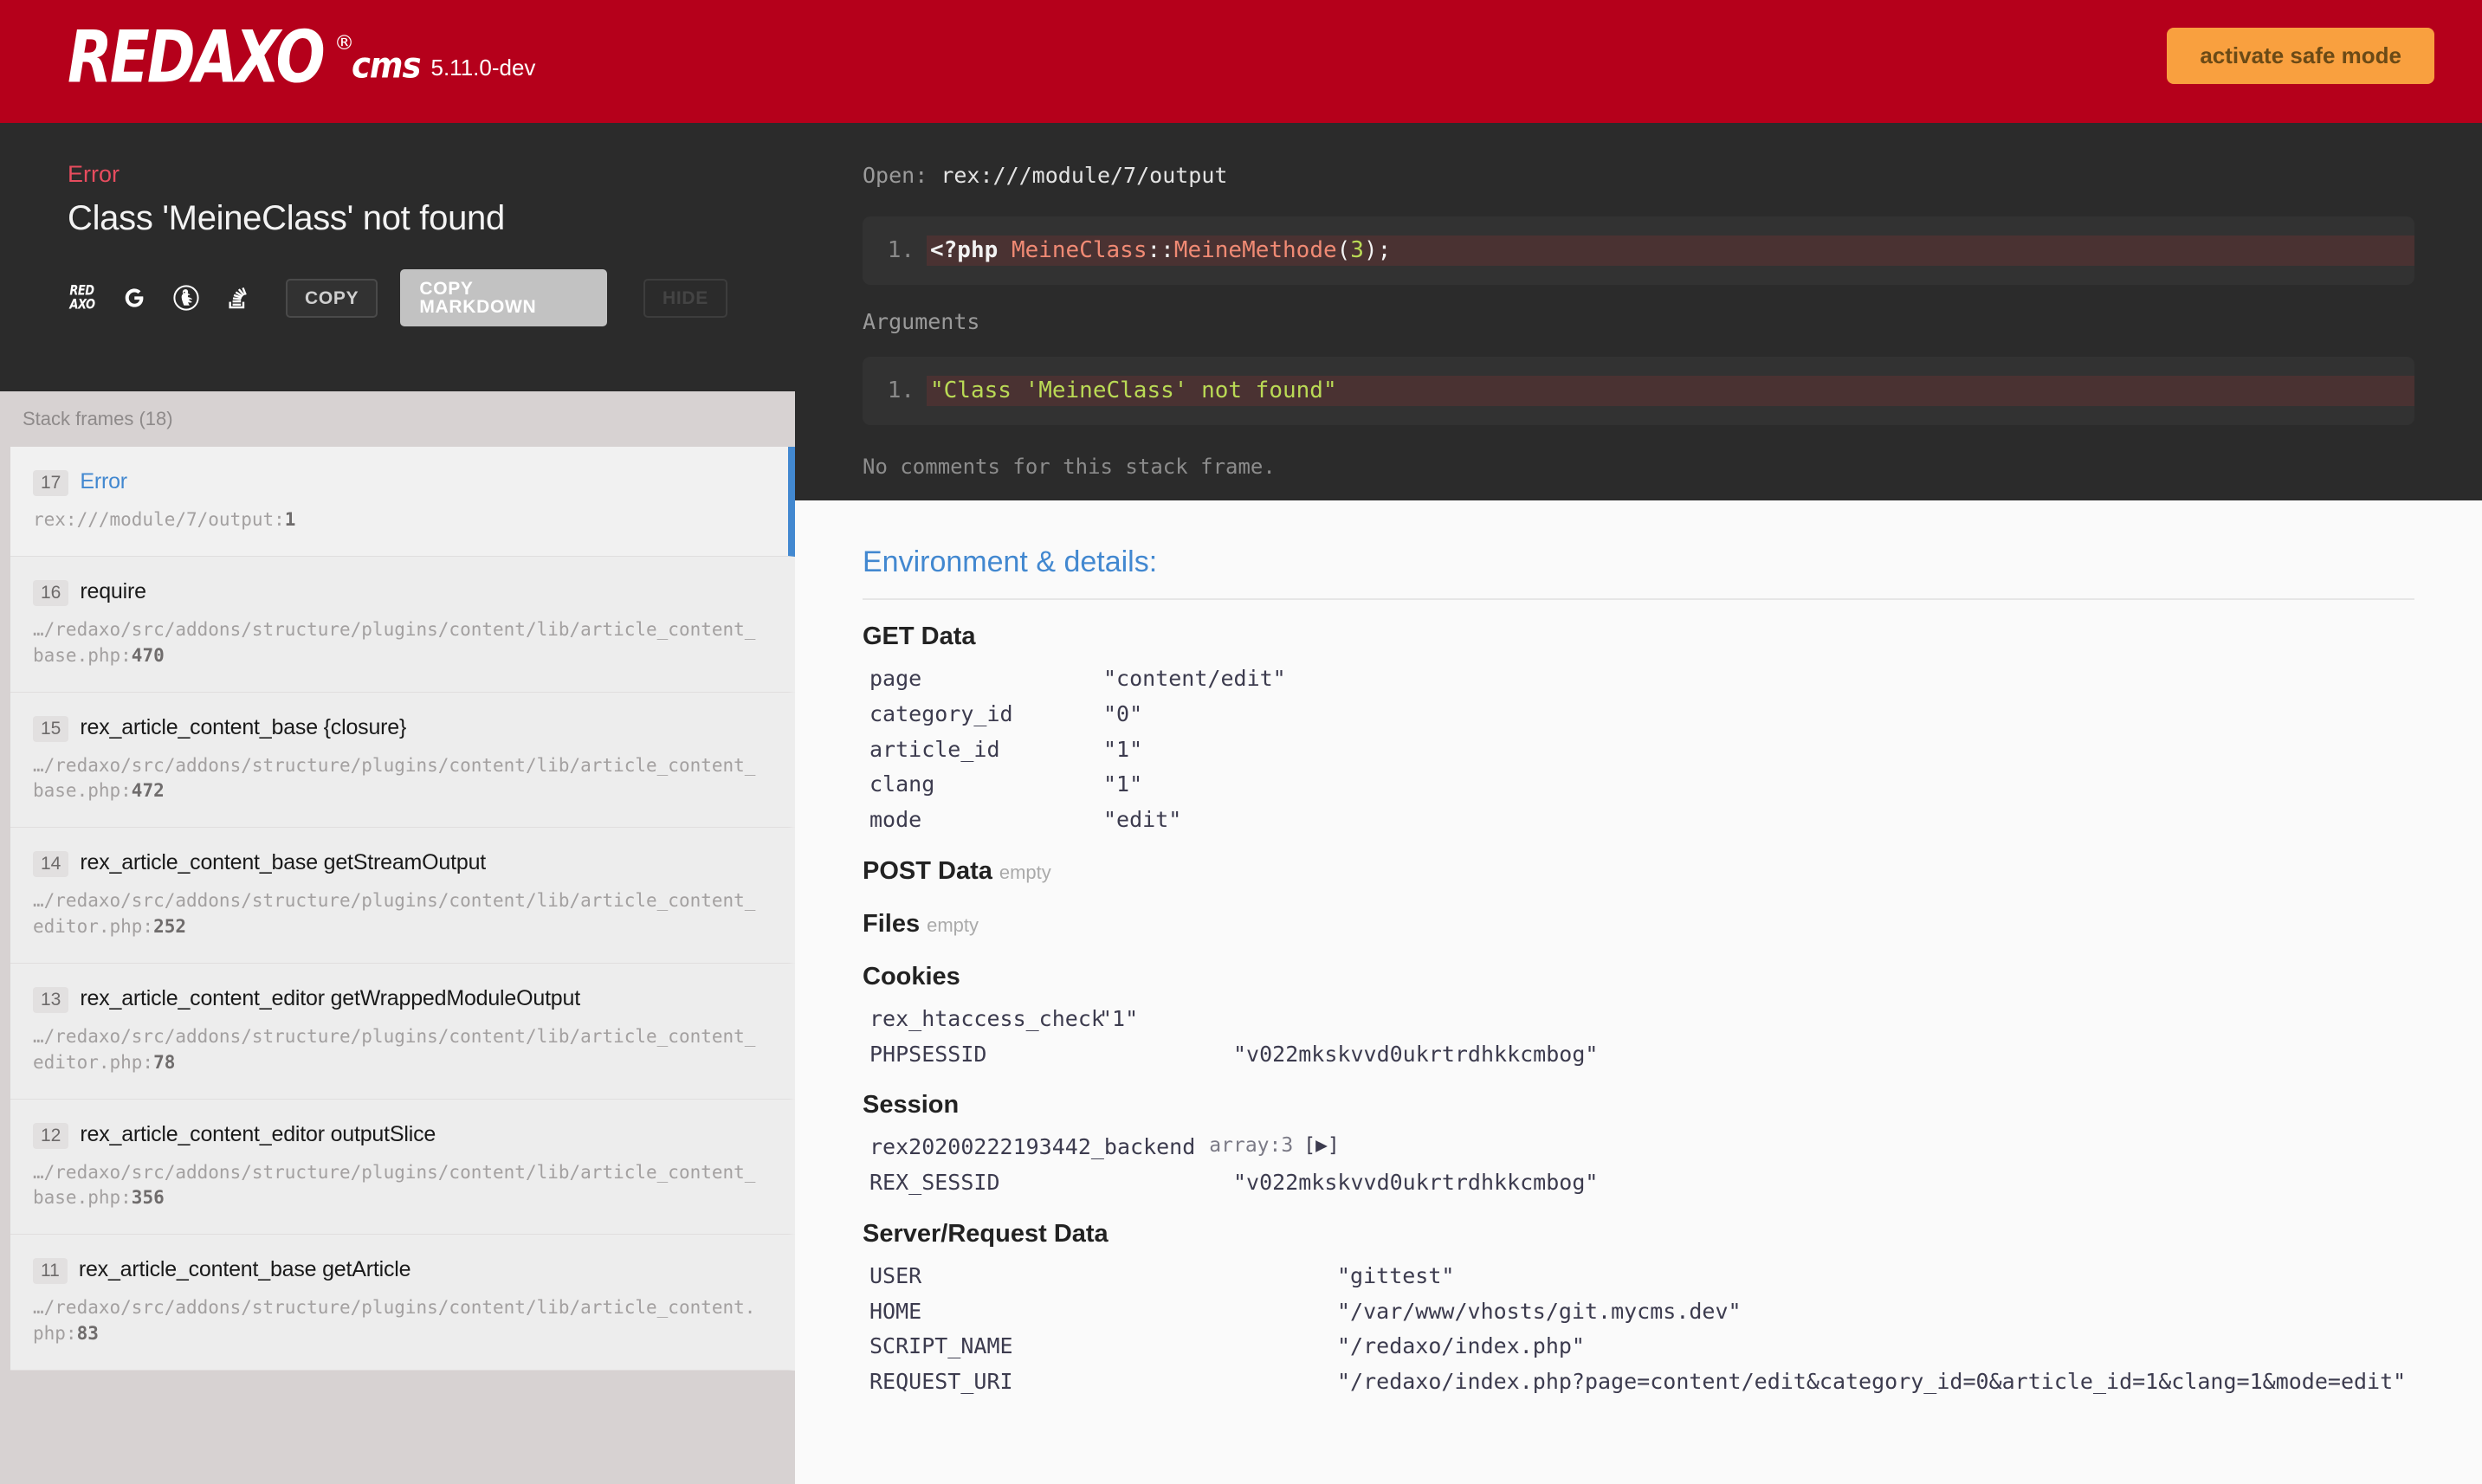  What do you see at coordinates (113, 590) in the screenshot?
I see `frame-function: require` at bounding box center [113, 590].